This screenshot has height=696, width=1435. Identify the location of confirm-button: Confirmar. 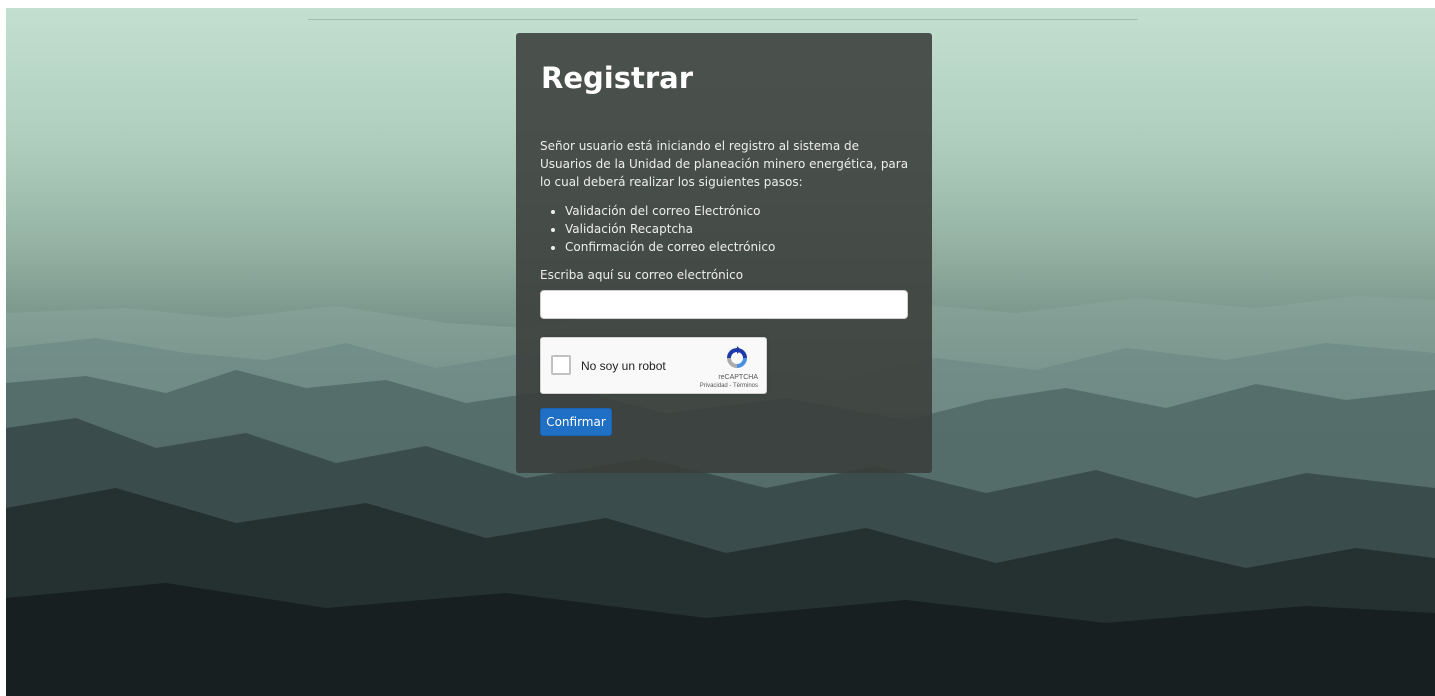
(576, 422).